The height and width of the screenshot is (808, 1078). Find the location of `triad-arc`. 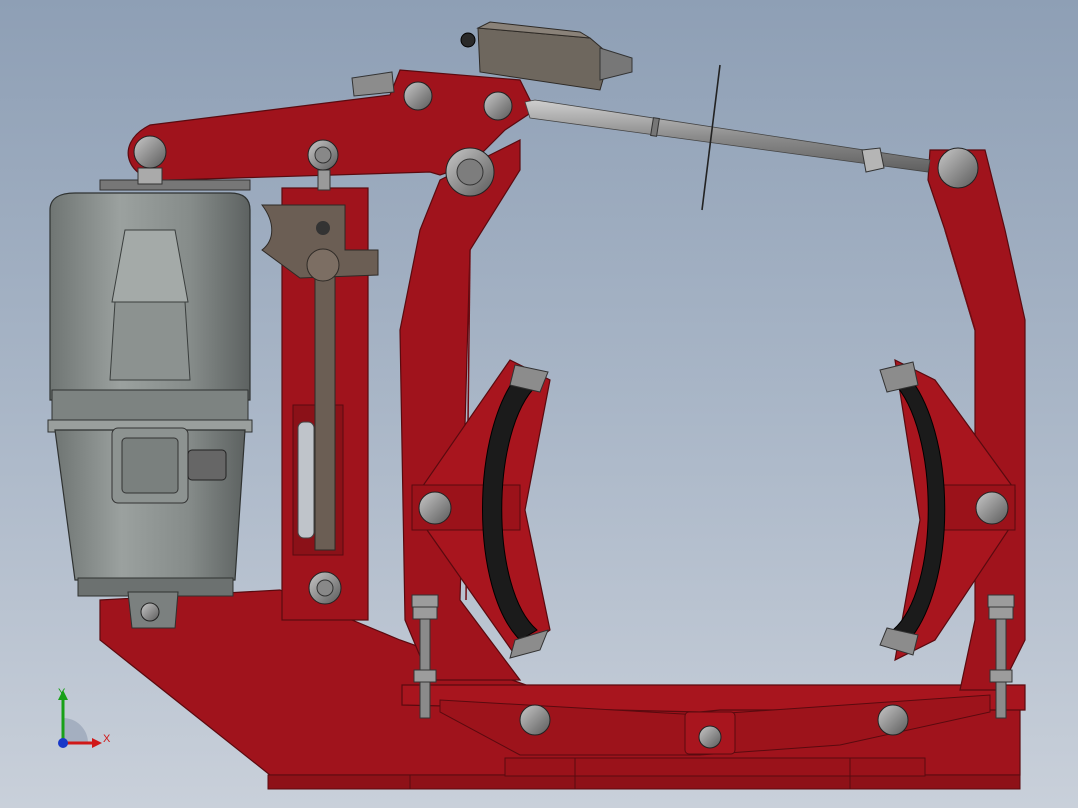

triad-arc is located at coordinates (75, 730).